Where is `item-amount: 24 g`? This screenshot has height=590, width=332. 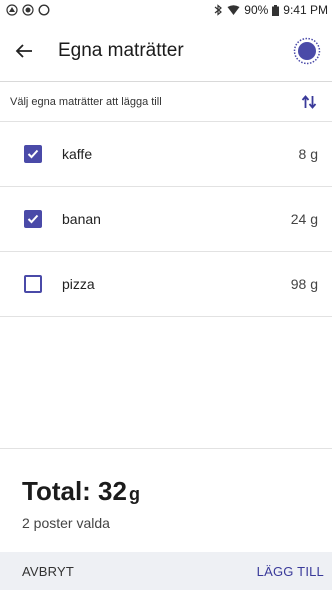
item-amount: 24 g is located at coordinates (304, 219).